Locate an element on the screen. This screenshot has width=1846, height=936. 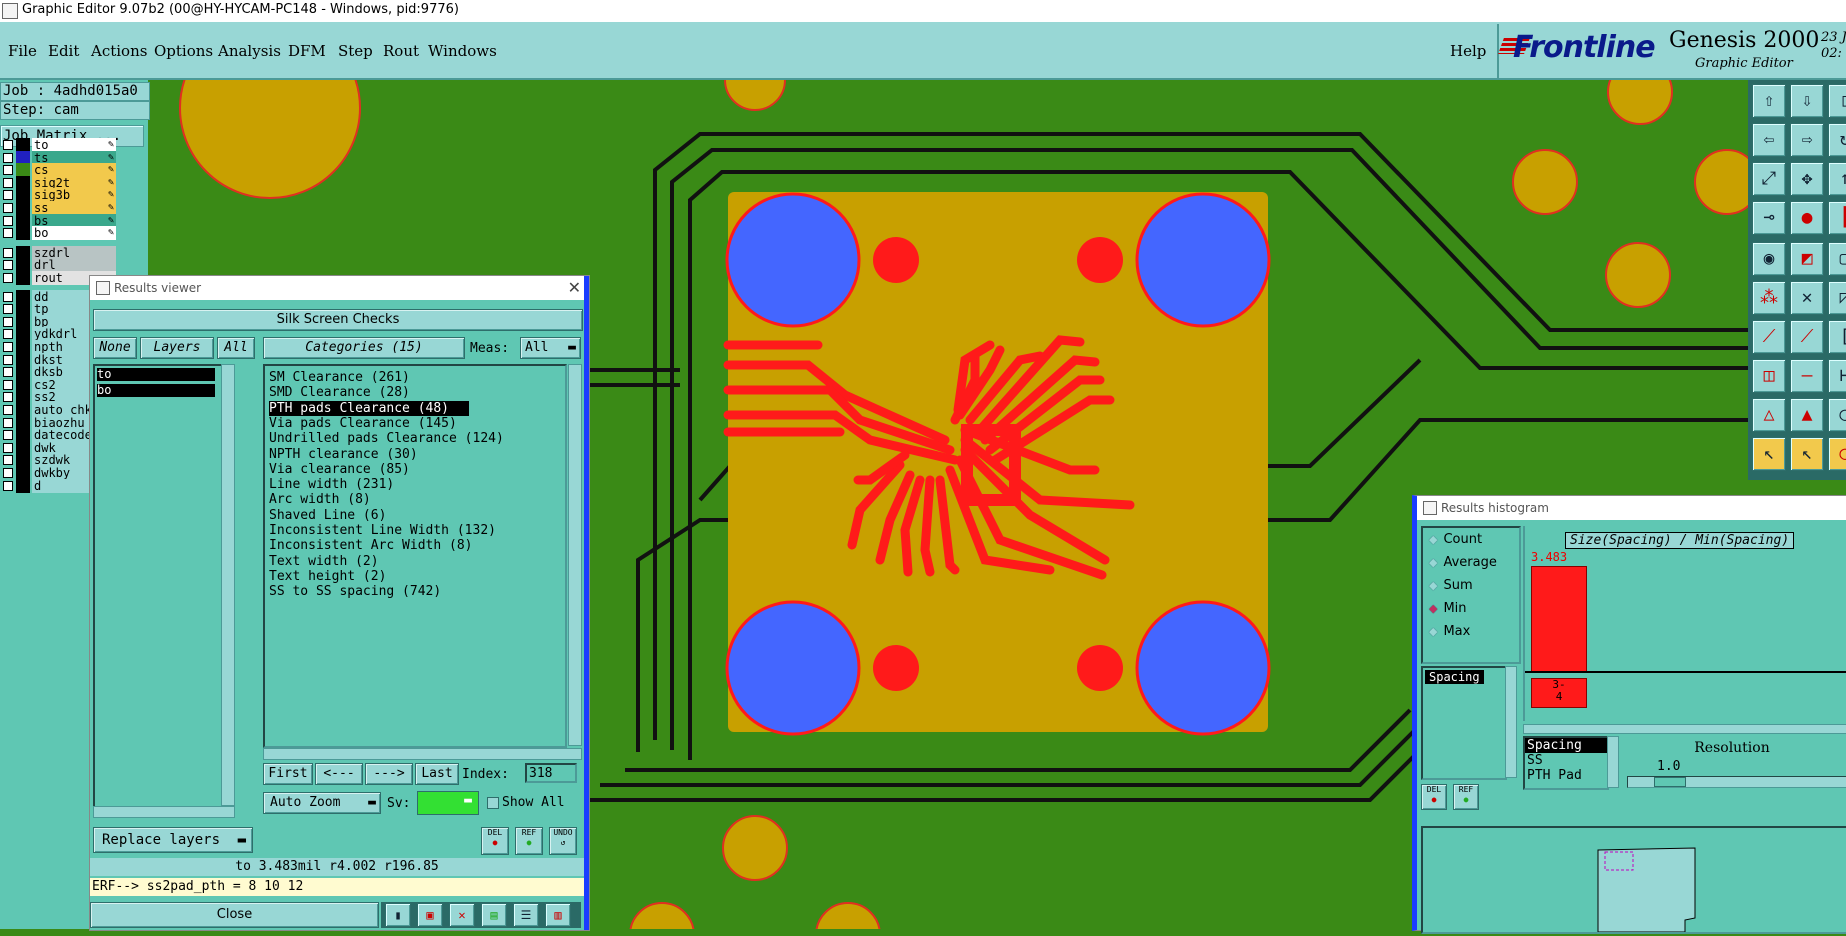
pointer-icon: ↖ is located at coordinates (1807, 454).